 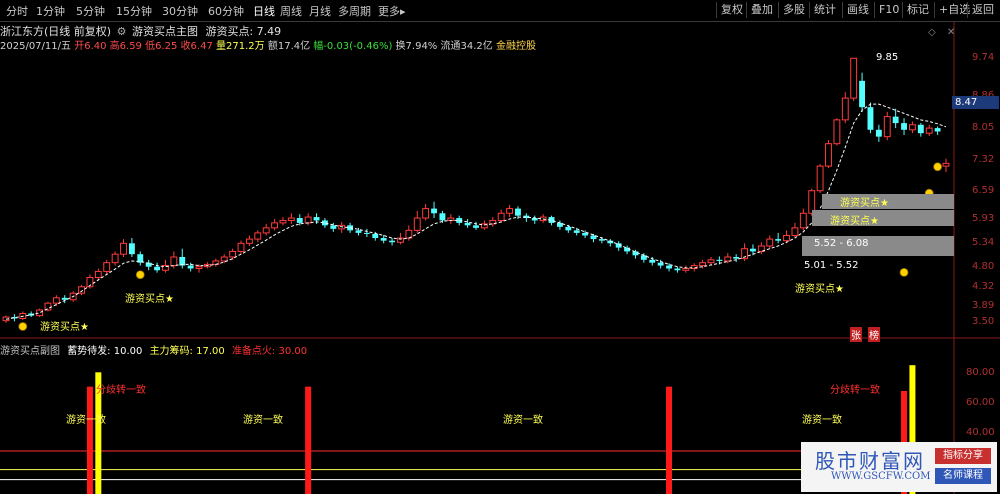 What do you see at coordinates (731, 10) in the screenshot?
I see `restore-right-button: 复权` at bounding box center [731, 10].